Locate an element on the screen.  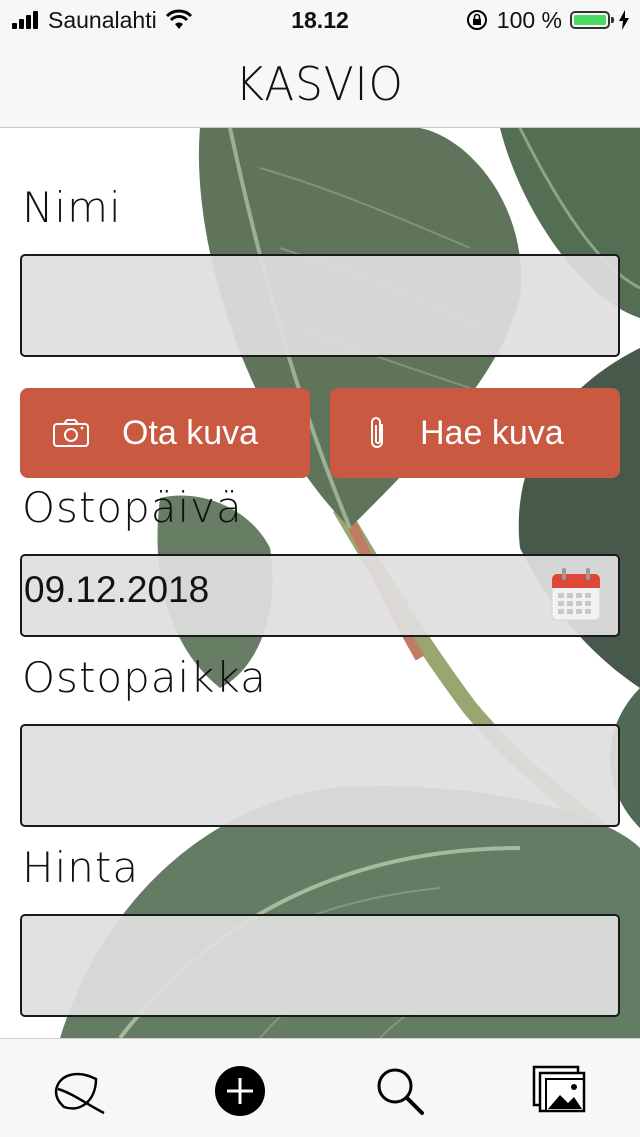
navigation-bar: KASVIO is located at coordinates (320, 84).